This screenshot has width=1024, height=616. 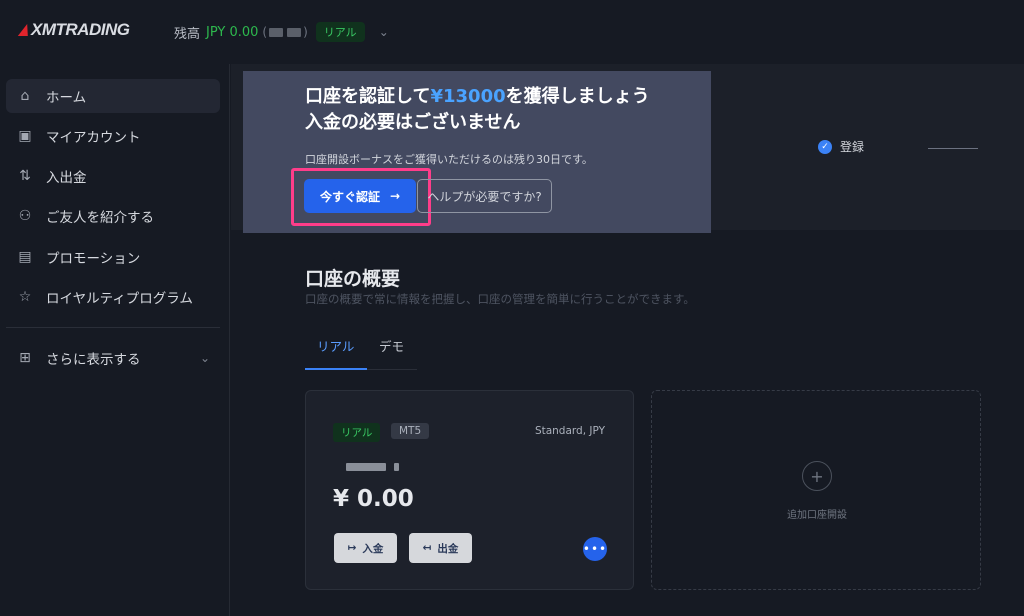 I want to click on sidebar-item-show-more: ⊞ さらに表示する ⌄, so click(x=113, y=358).